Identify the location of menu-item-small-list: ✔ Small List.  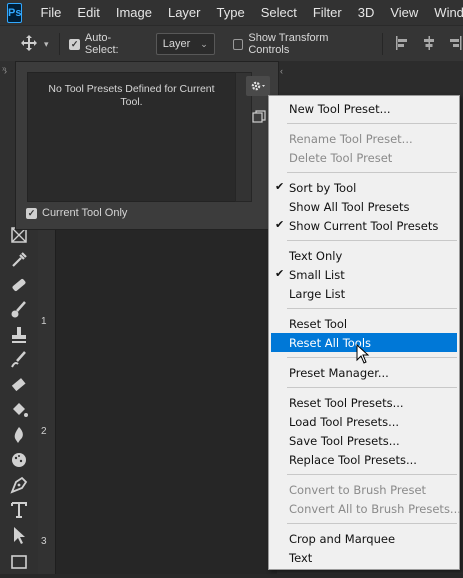
(364, 274).